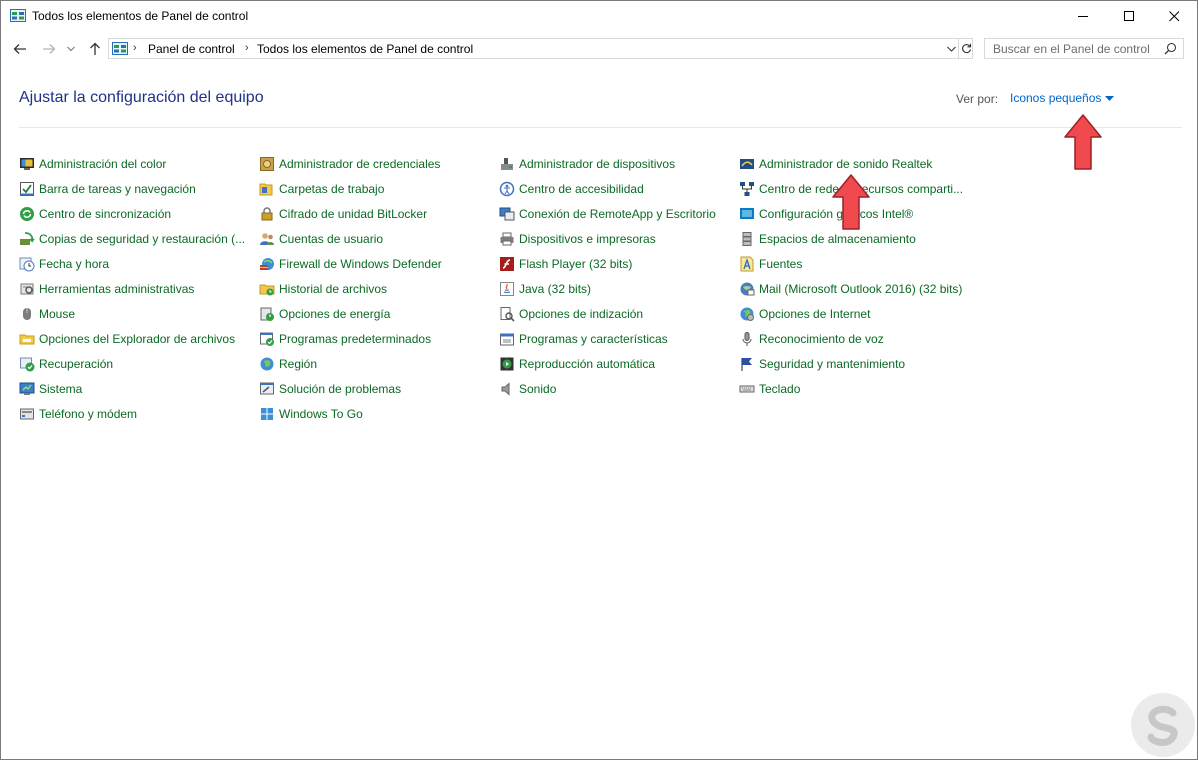 Image resolution: width=1198 pixels, height=760 pixels. Describe the element at coordinates (769, 389) in the screenshot. I see `item-teclado: Teclado` at that location.